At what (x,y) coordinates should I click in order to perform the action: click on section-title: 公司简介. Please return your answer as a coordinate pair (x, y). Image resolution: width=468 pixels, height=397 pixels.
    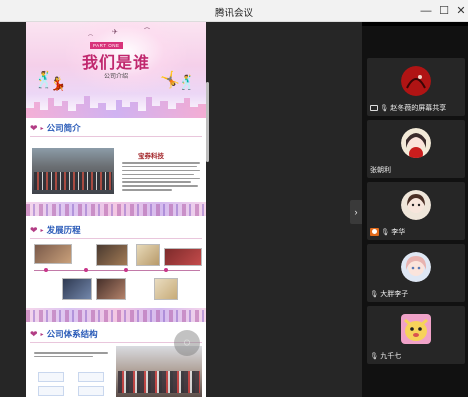
    Looking at the image, I should click on (63, 128).